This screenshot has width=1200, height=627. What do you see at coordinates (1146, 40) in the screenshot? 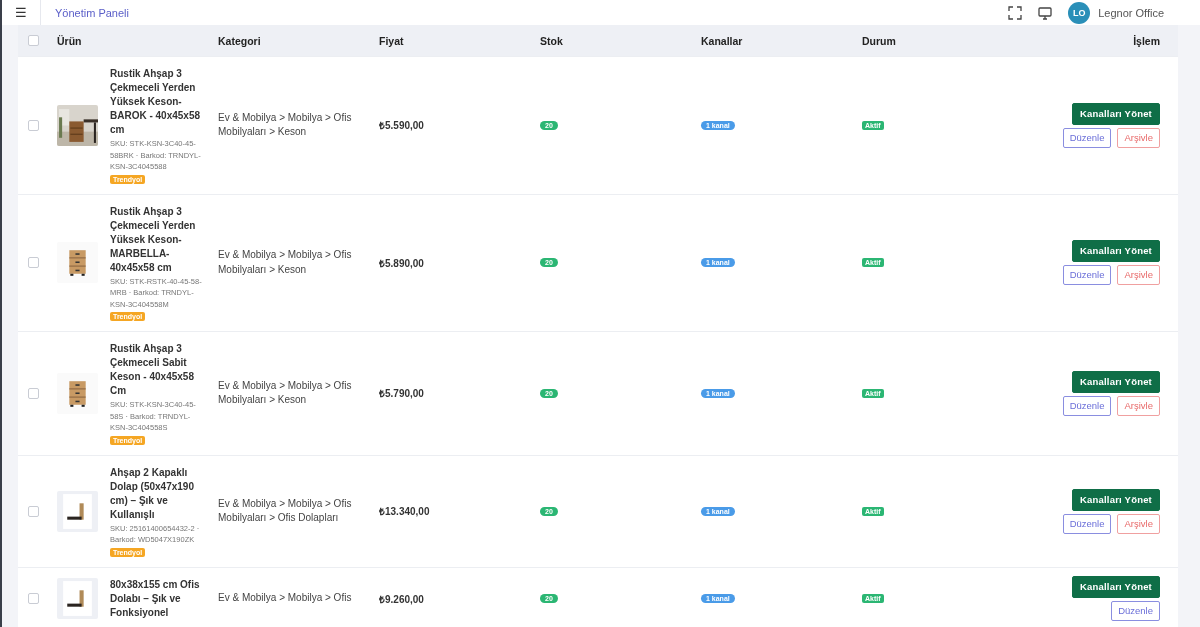
I see `column-header: İşlem` at bounding box center [1146, 40].